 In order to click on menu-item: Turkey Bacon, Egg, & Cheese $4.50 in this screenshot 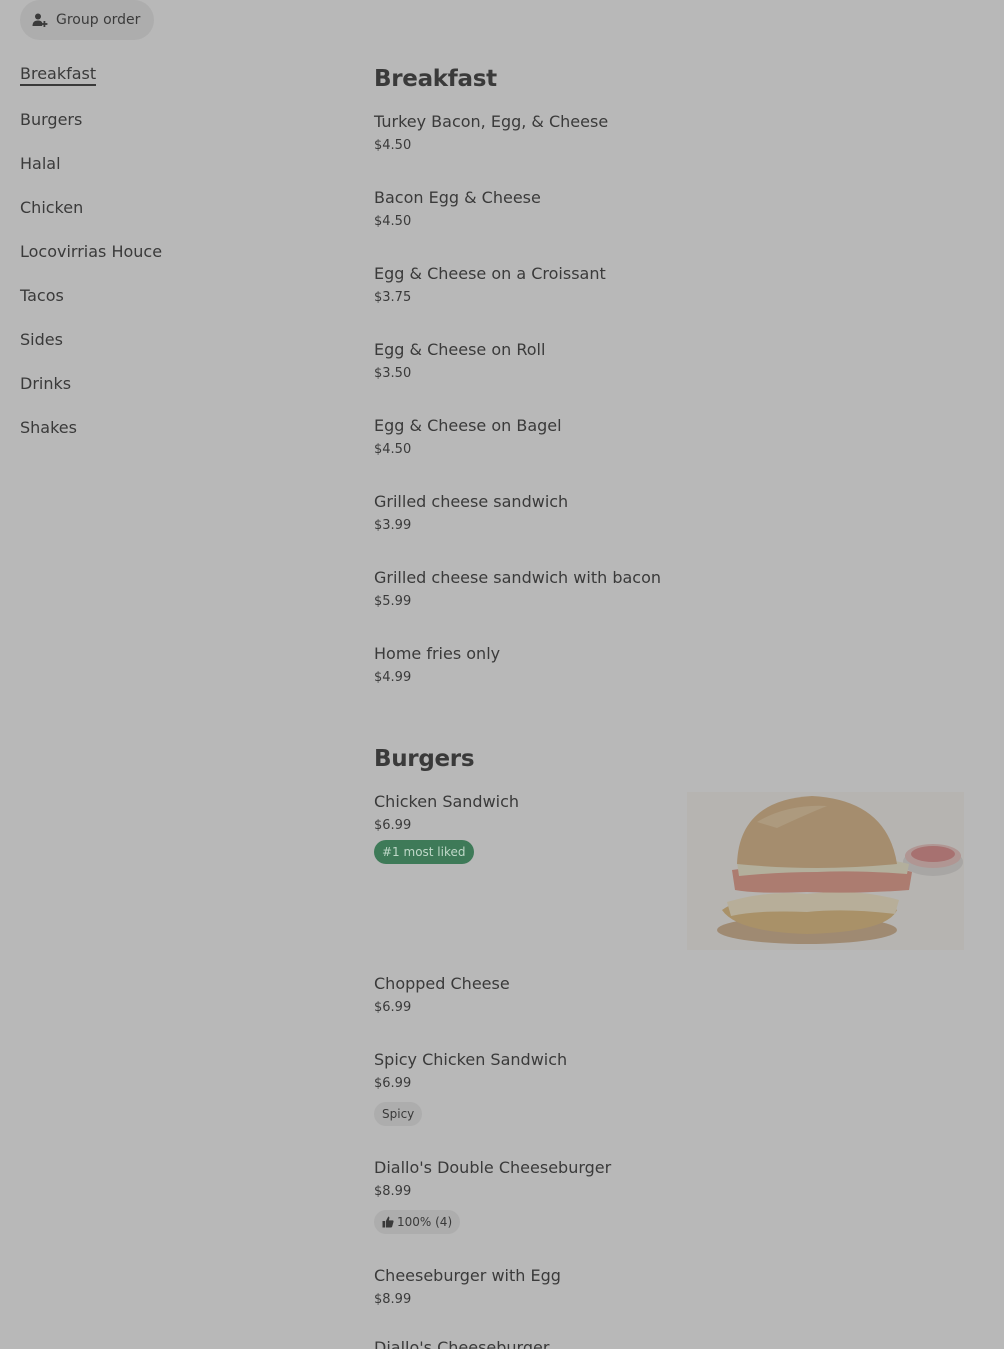, I will do `click(669, 132)`.